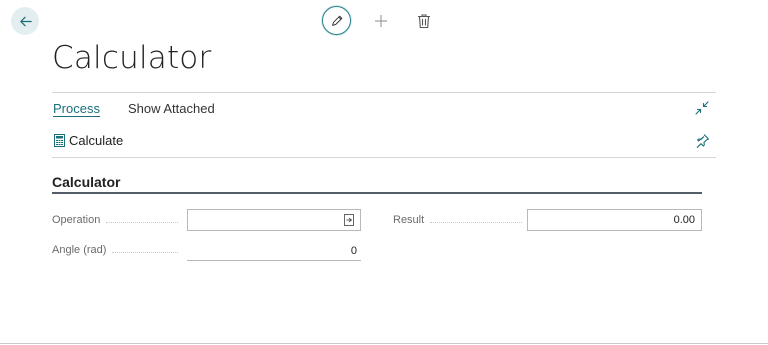 The height and width of the screenshot is (345, 768). Describe the element at coordinates (377, 193) in the screenshot. I see `section-underline` at that location.